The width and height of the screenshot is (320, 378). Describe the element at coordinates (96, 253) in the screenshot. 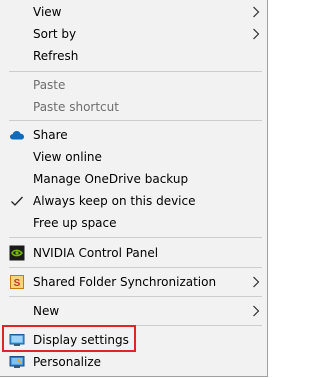

I see `menu-item-label: NVIDIA Control Panel` at that location.